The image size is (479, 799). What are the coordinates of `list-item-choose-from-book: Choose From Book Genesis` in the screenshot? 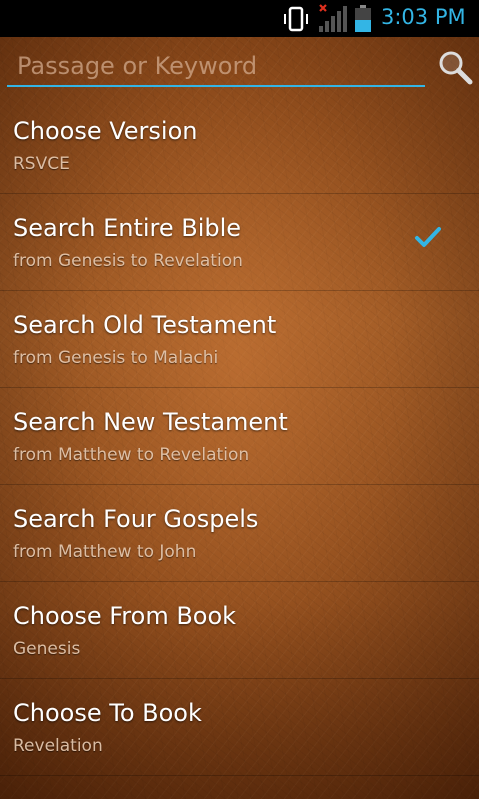 It's located at (239, 630).